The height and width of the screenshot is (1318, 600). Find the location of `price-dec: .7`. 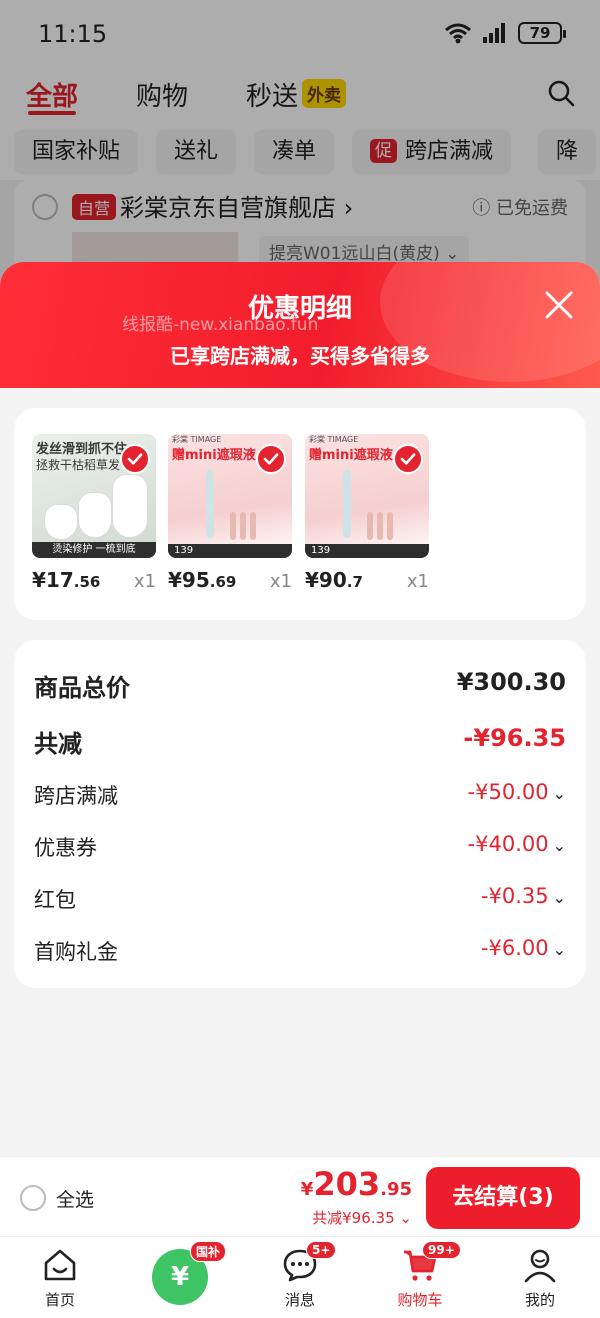

price-dec: .7 is located at coordinates (354, 582).